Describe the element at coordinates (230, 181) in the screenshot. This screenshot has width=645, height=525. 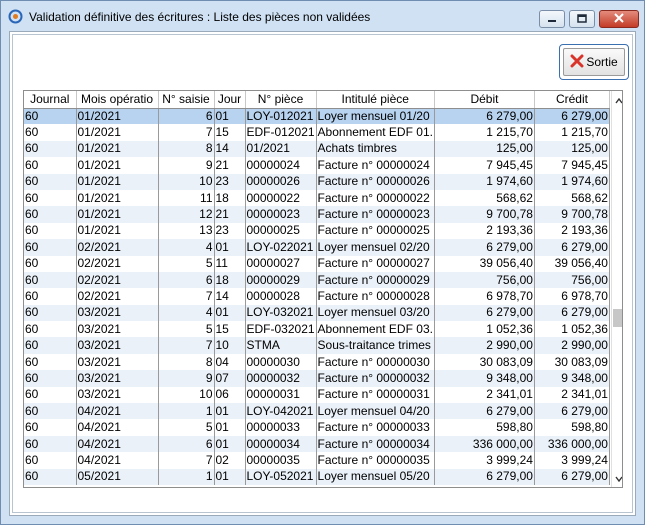
I see `table-cell: 23` at that location.